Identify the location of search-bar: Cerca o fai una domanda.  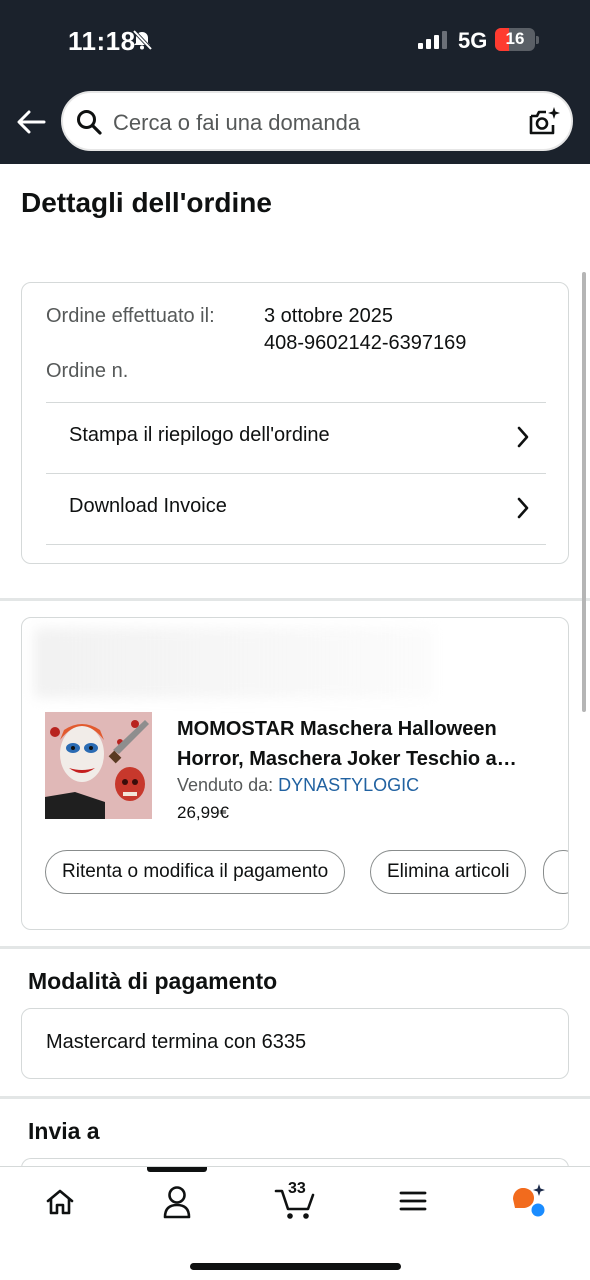
(317, 121).